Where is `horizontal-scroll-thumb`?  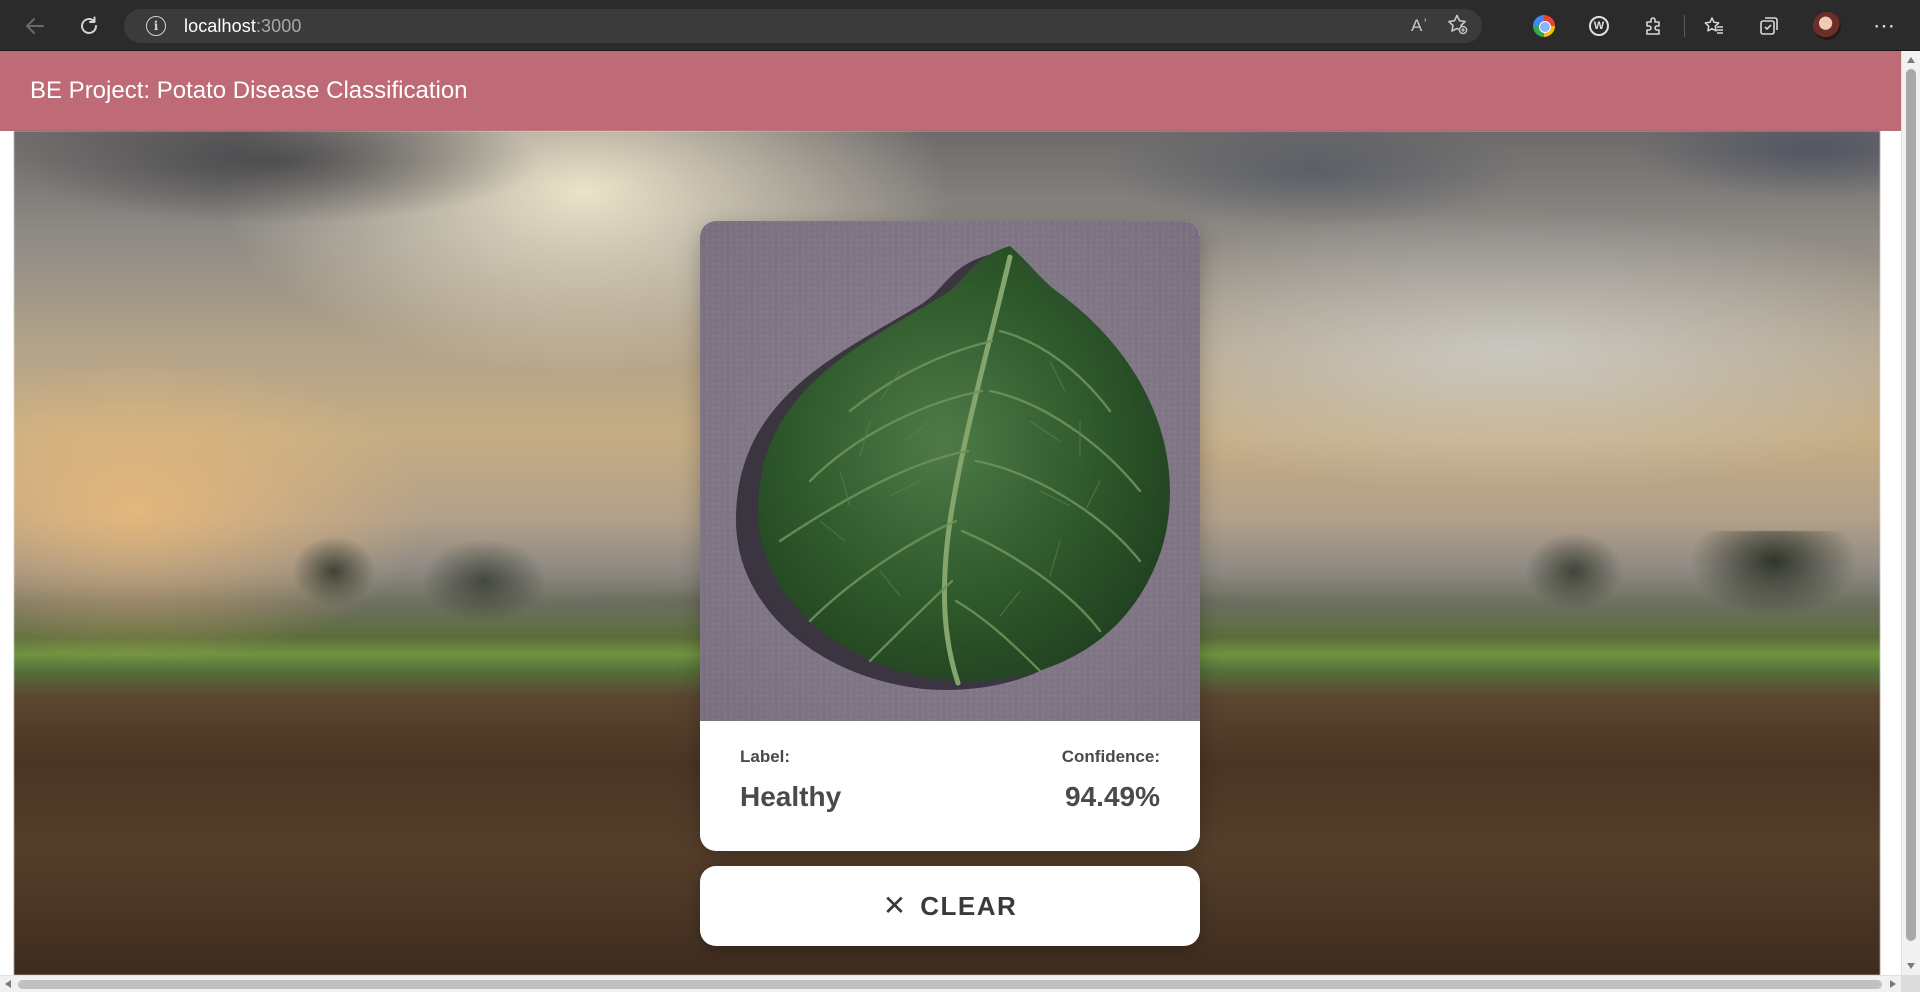
horizontal-scroll-thumb is located at coordinates (950, 984).